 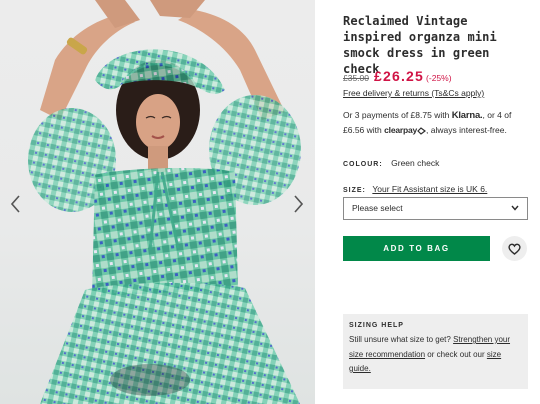 I want to click on heart-icon, so click(x=514, y=249).